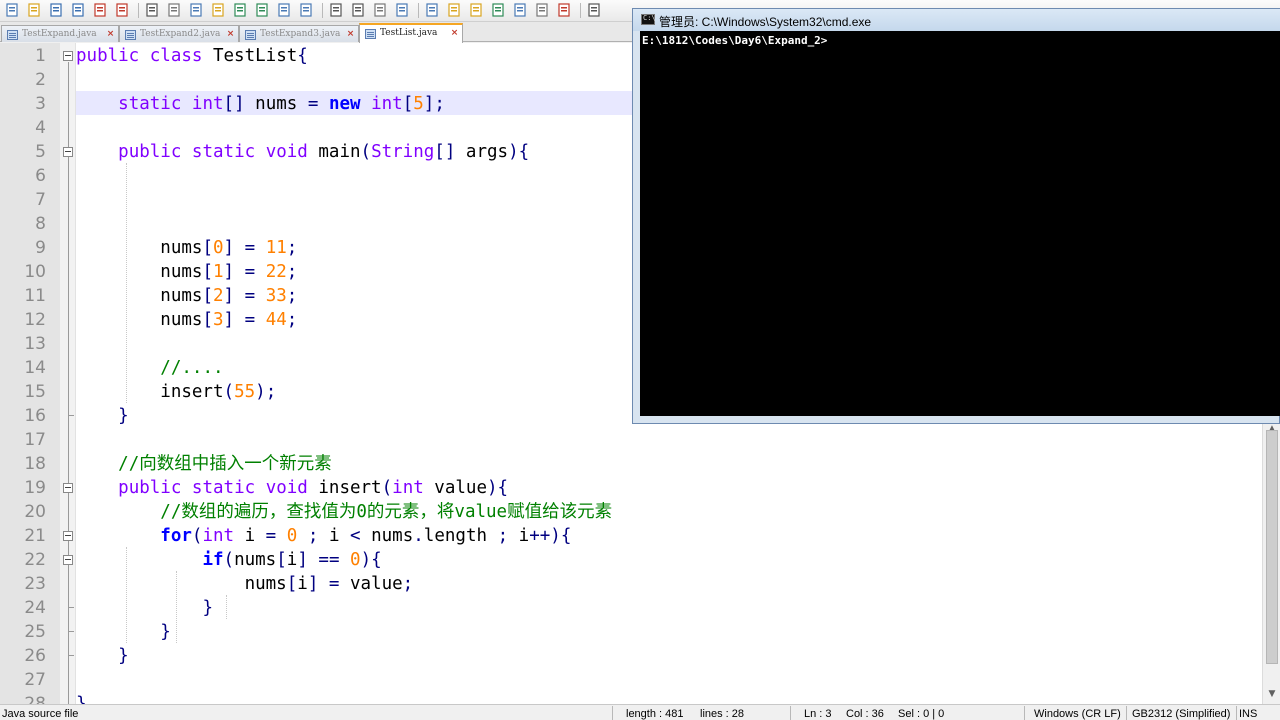 The width and height of the screenshot is (1280, 720). What do you see at coordinates (35, 632) in the screenshot?
I see `line-number: 25` at bounding box center [35, 632].